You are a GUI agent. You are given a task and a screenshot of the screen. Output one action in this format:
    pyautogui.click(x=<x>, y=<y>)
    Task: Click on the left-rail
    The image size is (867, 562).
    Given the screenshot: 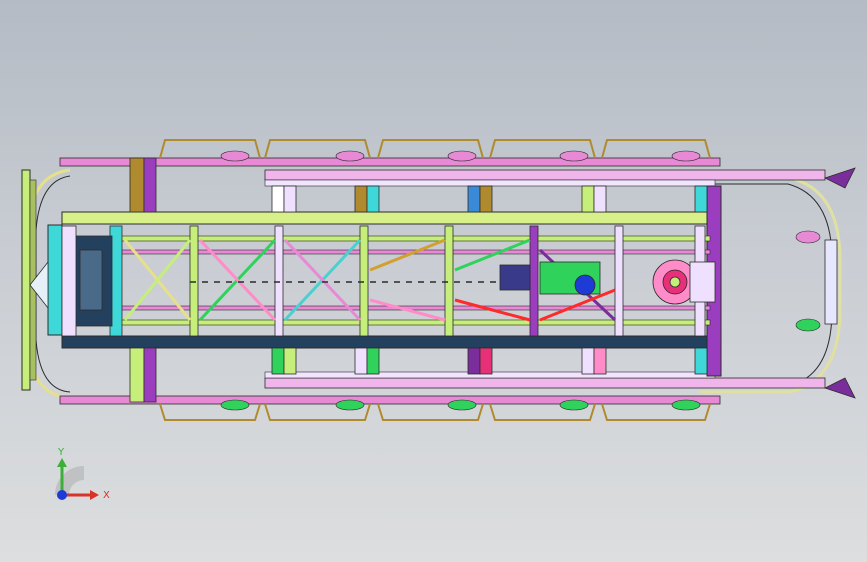 What is the action you would take?
    pyautogui.click(x=26, y=280)
    